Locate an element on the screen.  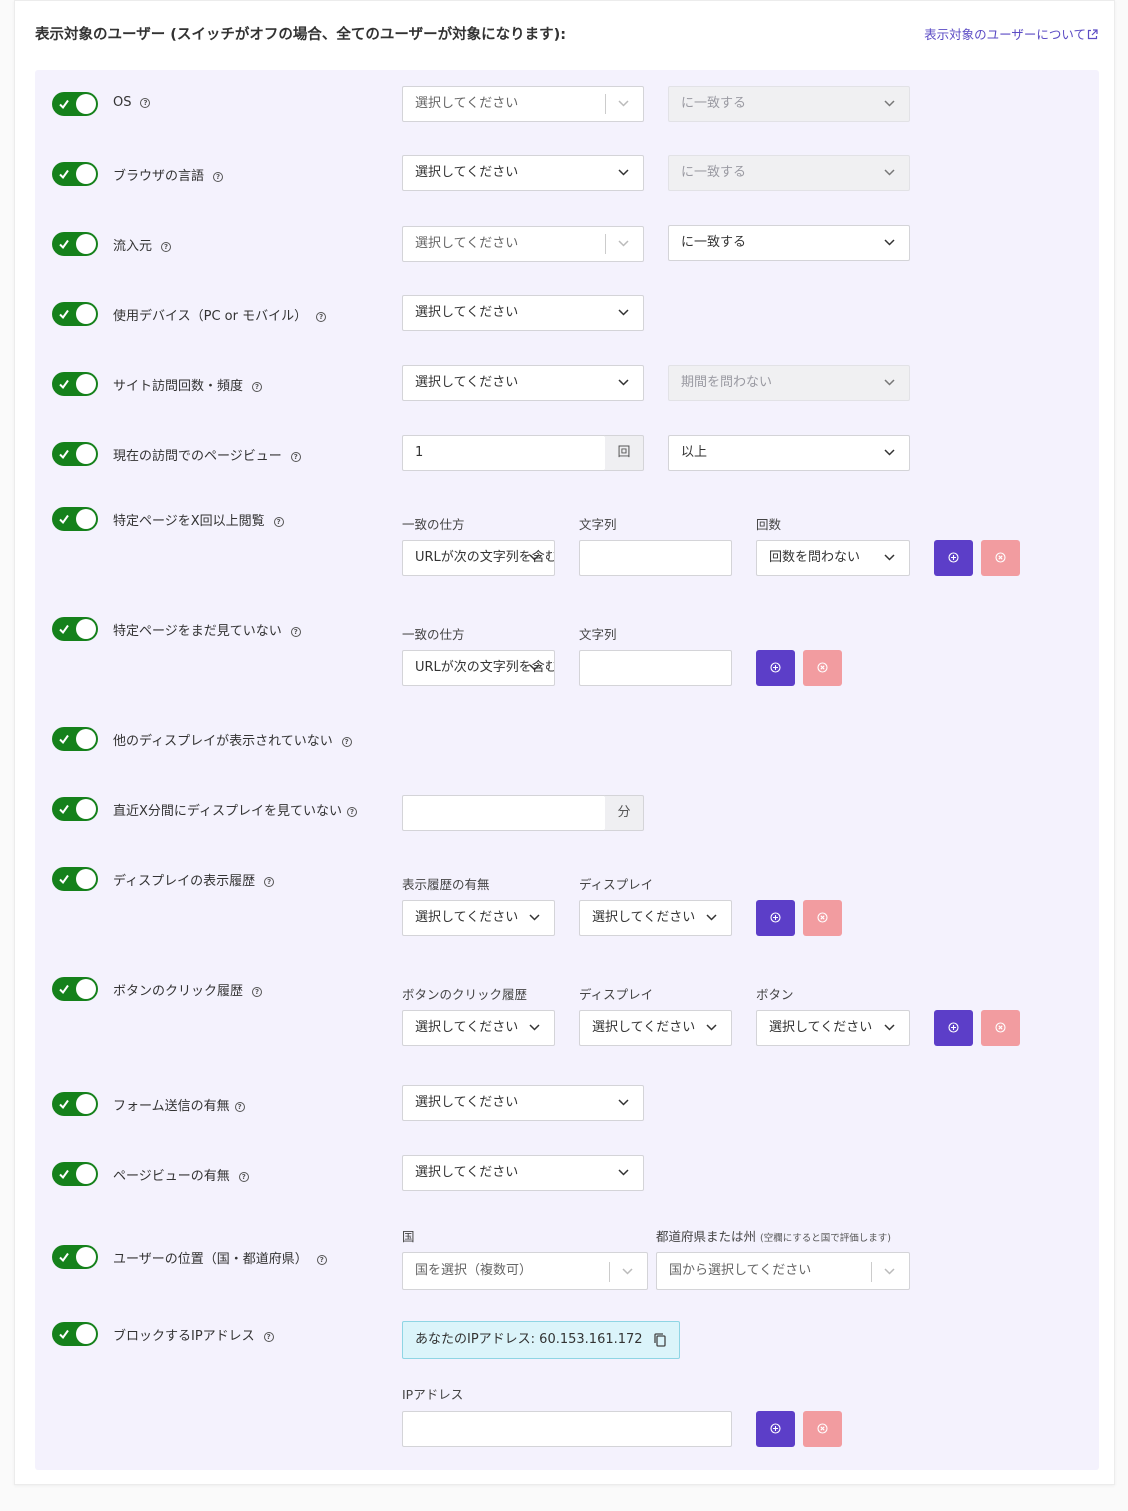
pageview-presence-select: 選択してください is located at coordinates (523, 1173).